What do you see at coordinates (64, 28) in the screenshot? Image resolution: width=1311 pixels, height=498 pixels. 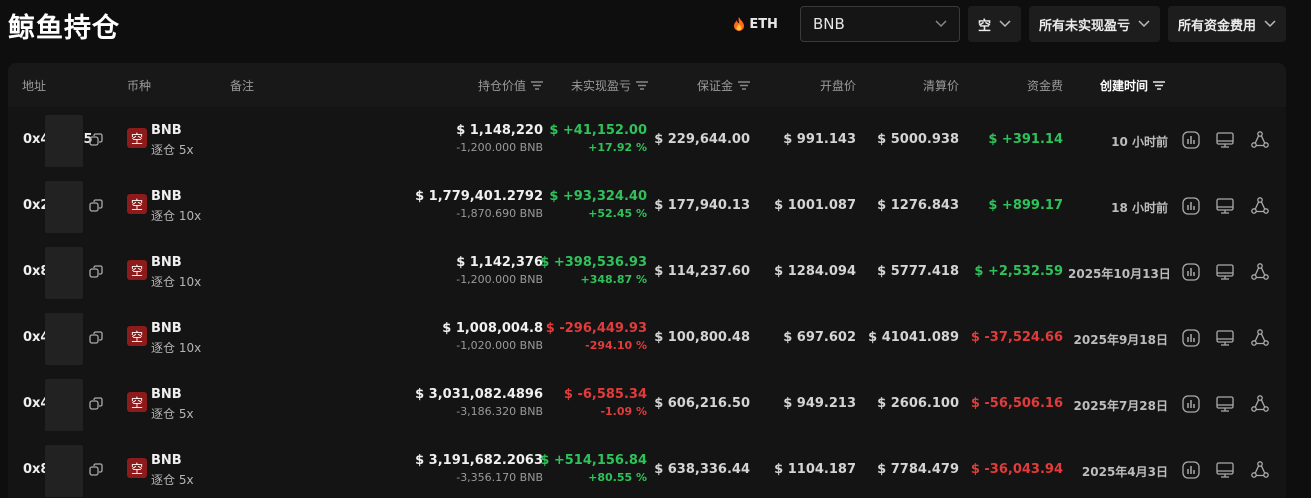 I see `page-title: 鲸鱼持仓` at bounding box center [64, 28].